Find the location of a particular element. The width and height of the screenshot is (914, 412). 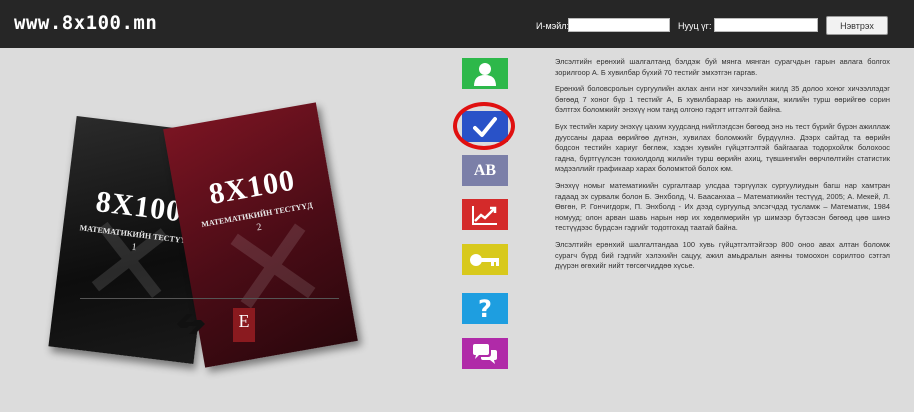

chart-button is located at coordinates (485, 214).